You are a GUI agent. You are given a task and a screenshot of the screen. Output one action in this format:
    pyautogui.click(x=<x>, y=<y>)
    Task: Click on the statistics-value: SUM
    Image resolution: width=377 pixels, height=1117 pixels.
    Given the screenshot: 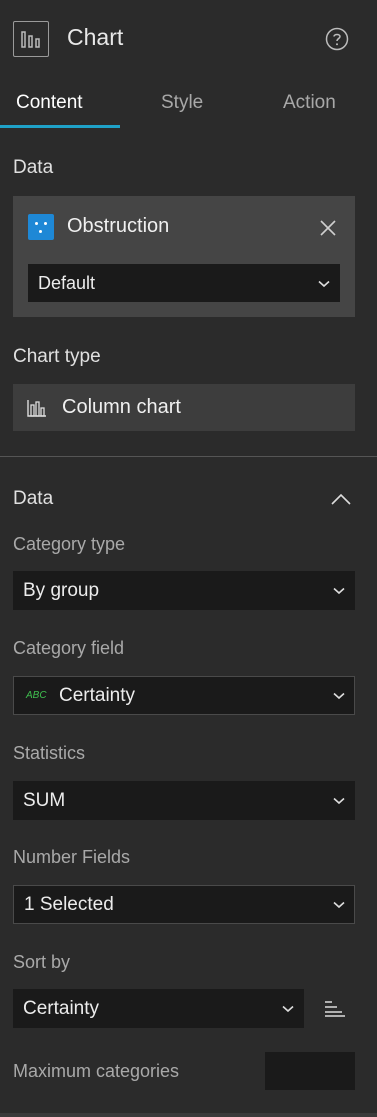 What is the action you would take?
    pyautogui.click(x=44, y=800)
    